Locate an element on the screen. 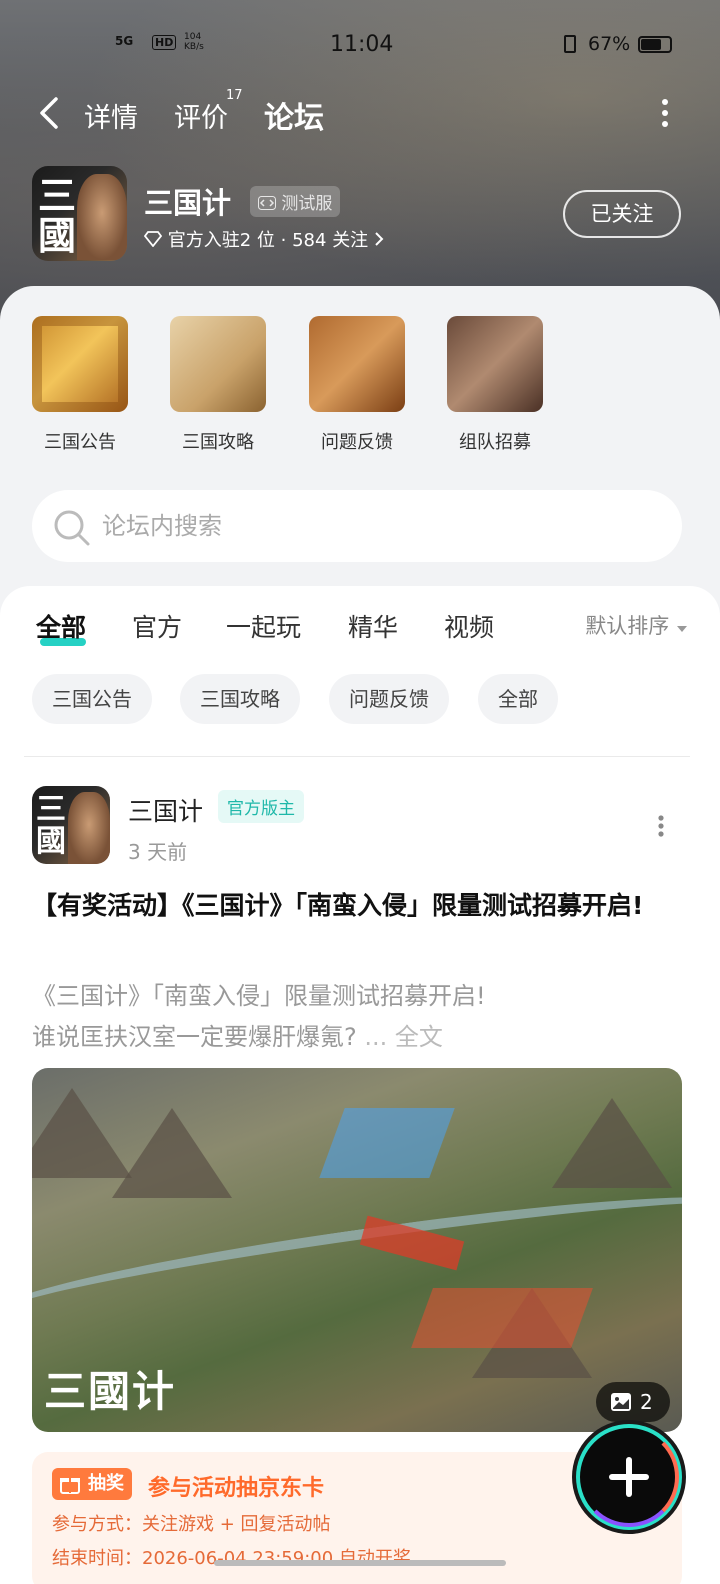  excerpt-line: 谁说匡扶汉室一定要爆肝爆氪? ... 全文 is located at coordinates (360, 1037).